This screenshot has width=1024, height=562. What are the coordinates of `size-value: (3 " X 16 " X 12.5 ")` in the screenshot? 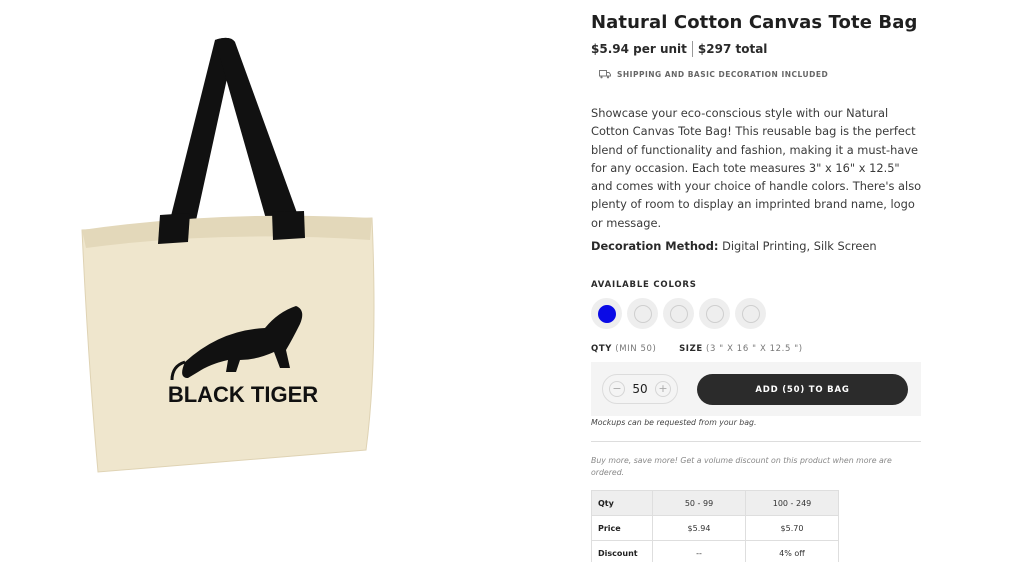 It's located at (754, 349).